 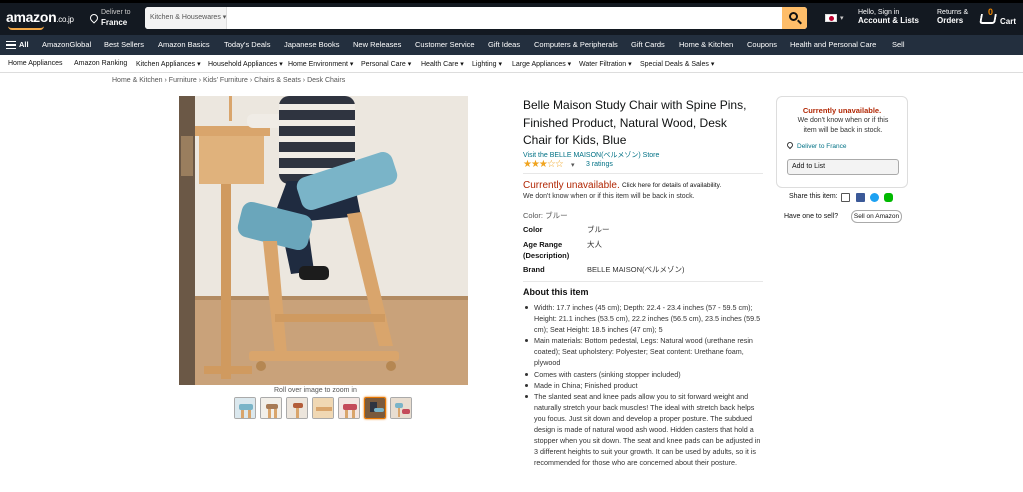 I want to click on search-button, so click(x=794, y=18).